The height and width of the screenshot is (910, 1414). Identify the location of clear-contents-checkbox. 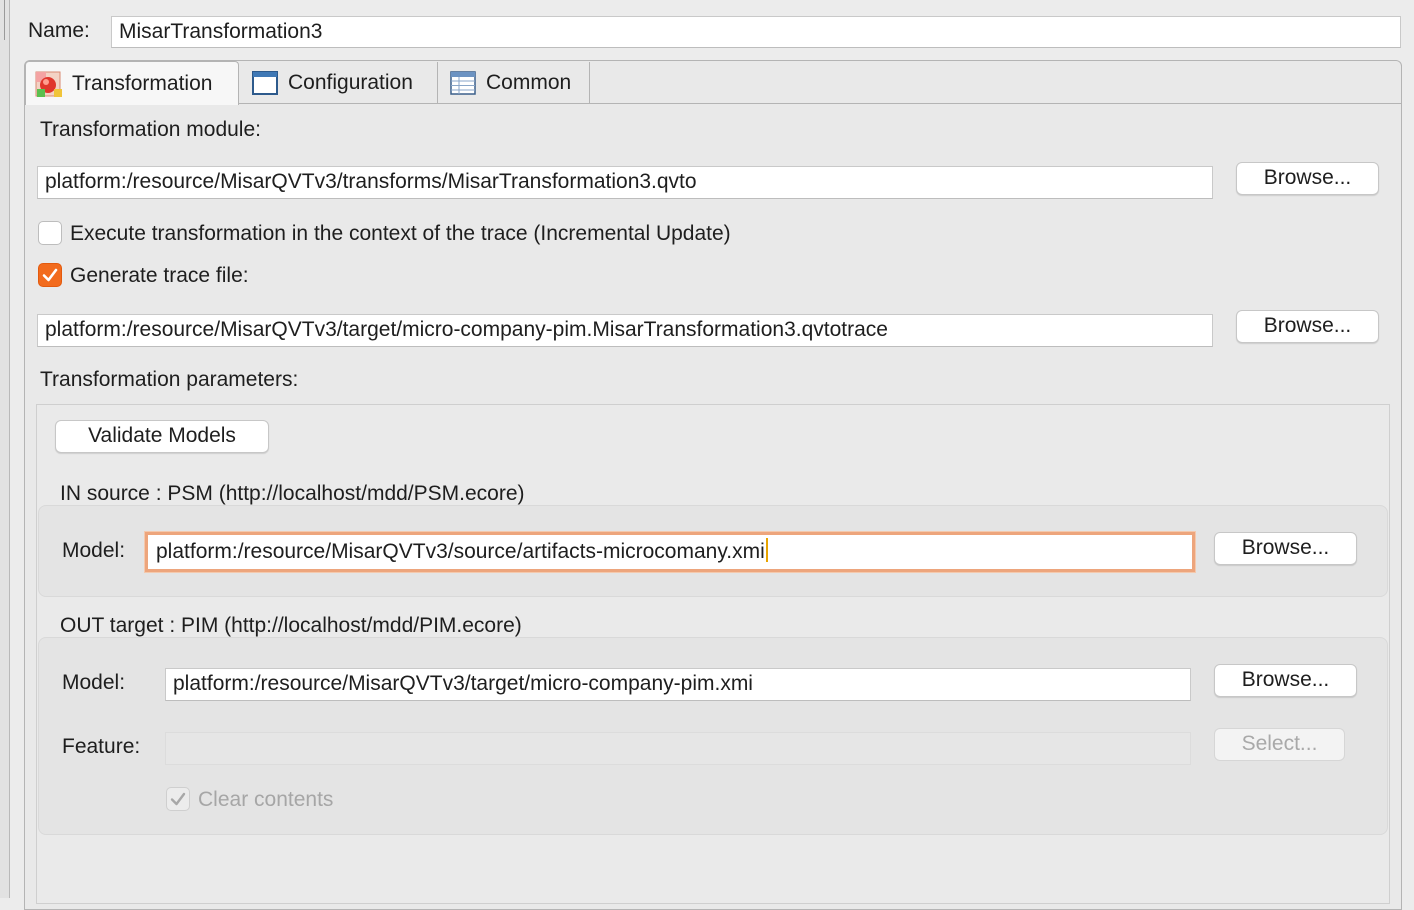
(178, 799).